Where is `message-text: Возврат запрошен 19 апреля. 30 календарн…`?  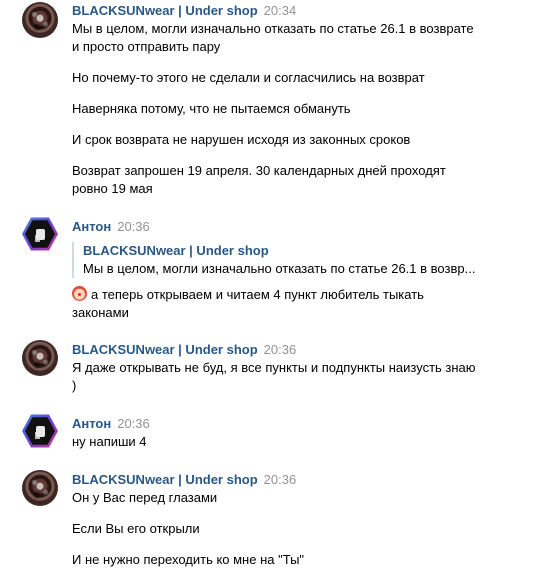 message-text: Возврат запрошен 19 апреля. 30 календарн… is located at coordinates (259, 170).